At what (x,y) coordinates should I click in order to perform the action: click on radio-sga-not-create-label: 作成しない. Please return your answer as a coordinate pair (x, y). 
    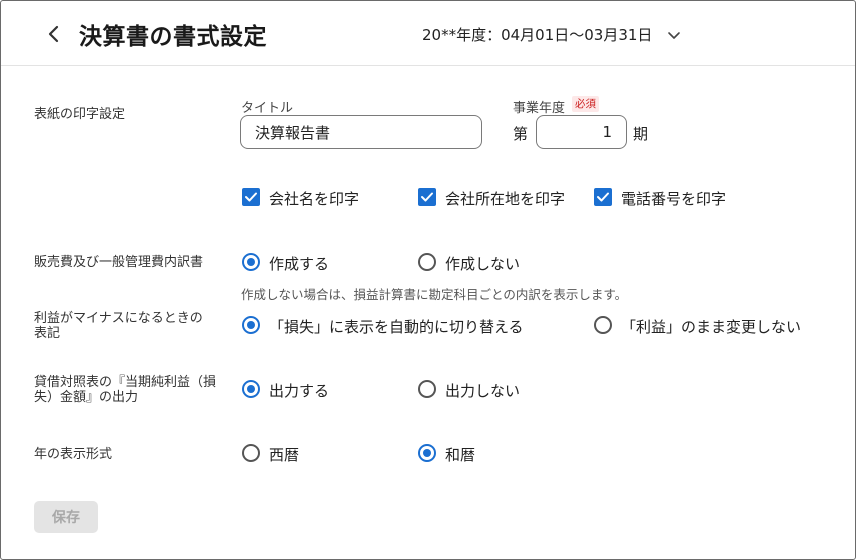
    Looking at the image, I should click on (483, 264).